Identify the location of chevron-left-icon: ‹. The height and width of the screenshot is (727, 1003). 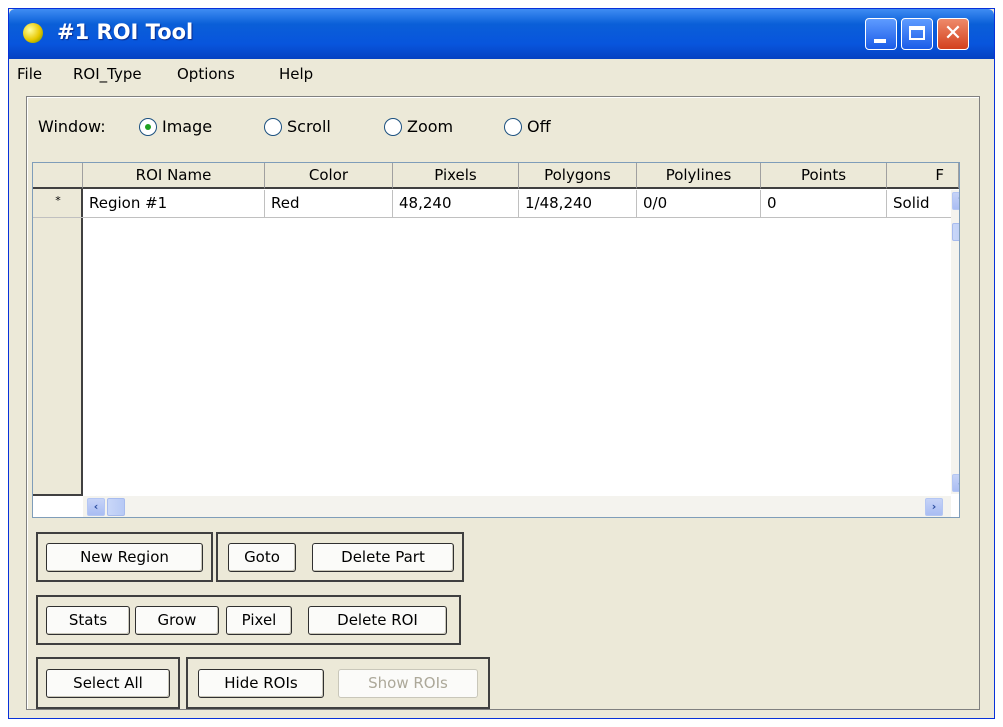
(96, 506).